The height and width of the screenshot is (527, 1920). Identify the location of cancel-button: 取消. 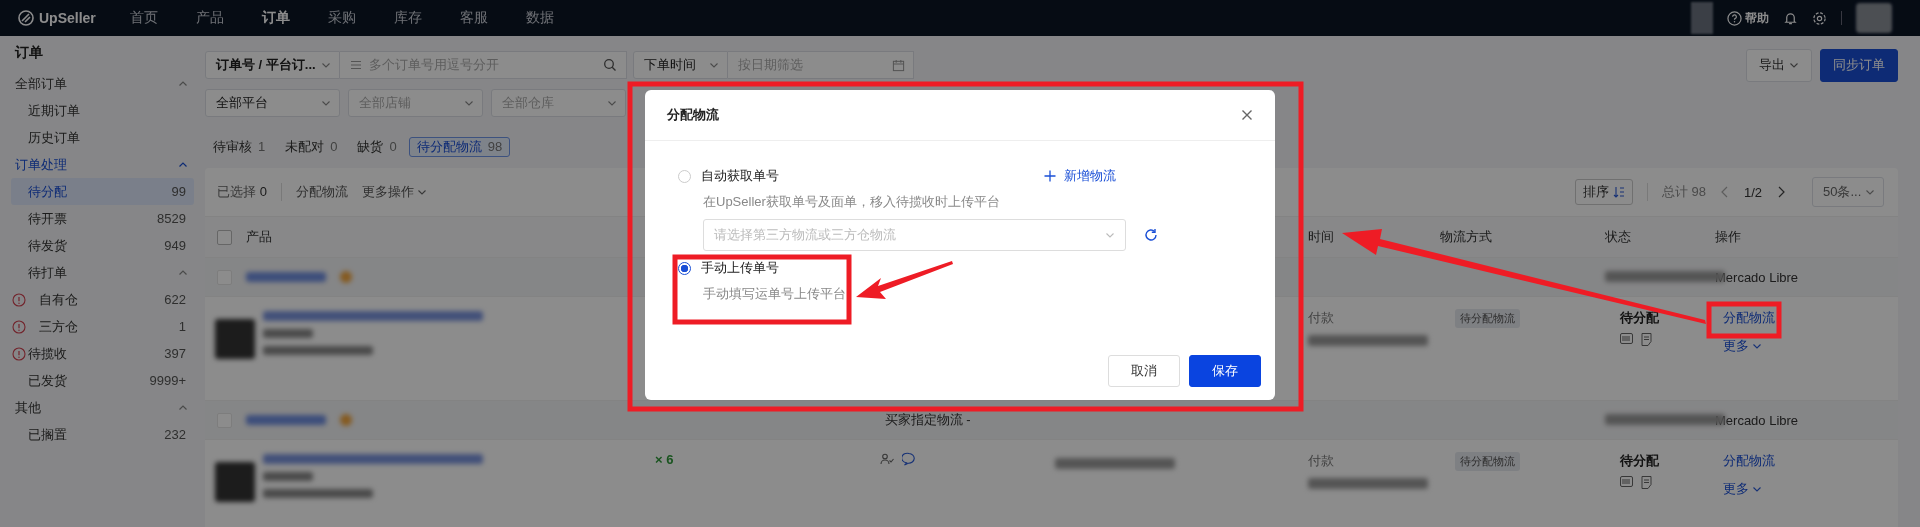
(1144, 371).